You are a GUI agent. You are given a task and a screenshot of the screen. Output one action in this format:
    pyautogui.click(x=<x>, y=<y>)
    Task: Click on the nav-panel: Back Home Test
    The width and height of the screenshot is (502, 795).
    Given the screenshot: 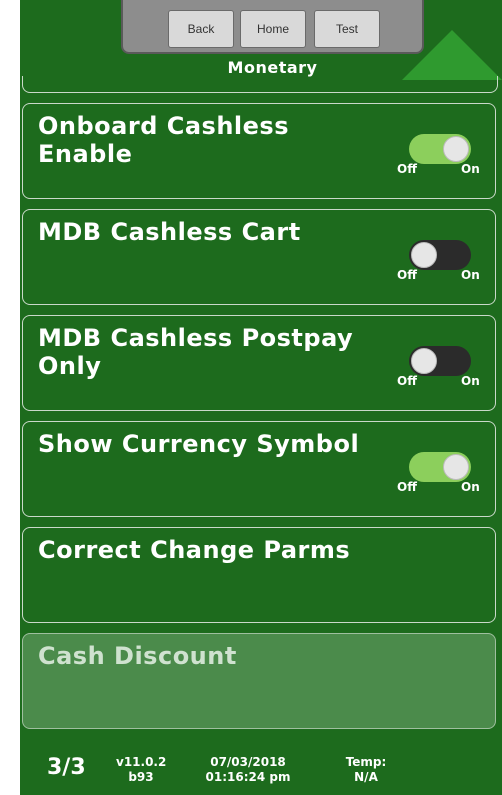 What is the action you would take?
    pyautogui.click(x=272, y=27)
    